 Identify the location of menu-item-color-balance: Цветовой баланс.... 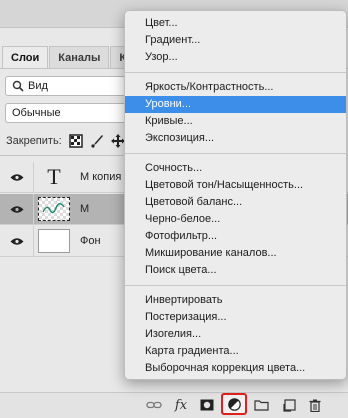
(235, 202).